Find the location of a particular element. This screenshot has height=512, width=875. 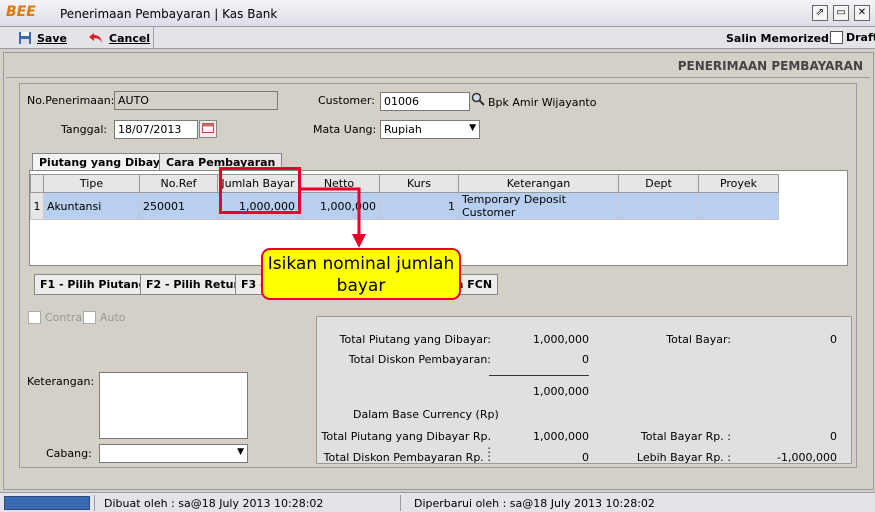

auto-check-box is located at coordinates (89, 317).